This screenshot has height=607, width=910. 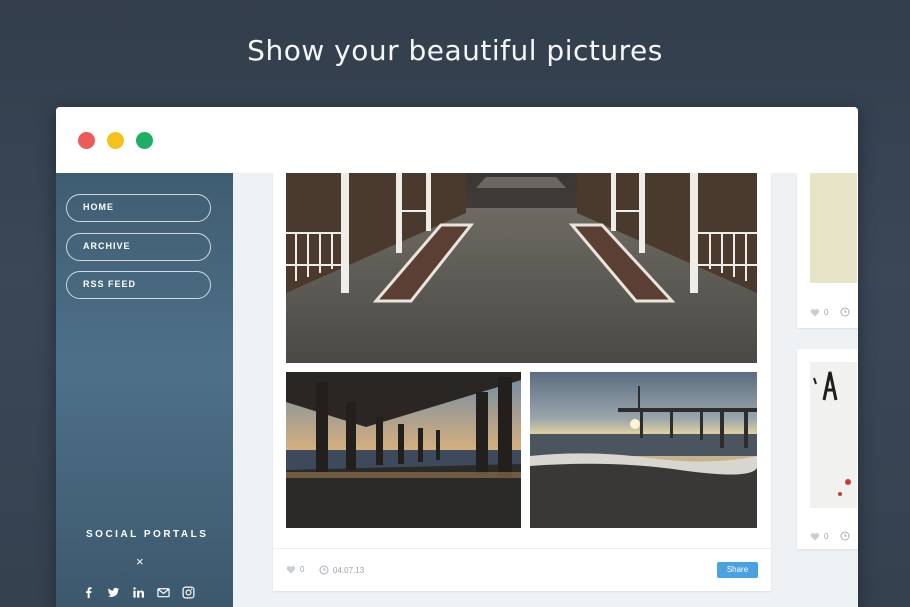 What do you see at coordinates (147, 534) in the screenshot?
I see `social-portals-title: SOCIAL PORTALS` at bounding box center [147, 534].